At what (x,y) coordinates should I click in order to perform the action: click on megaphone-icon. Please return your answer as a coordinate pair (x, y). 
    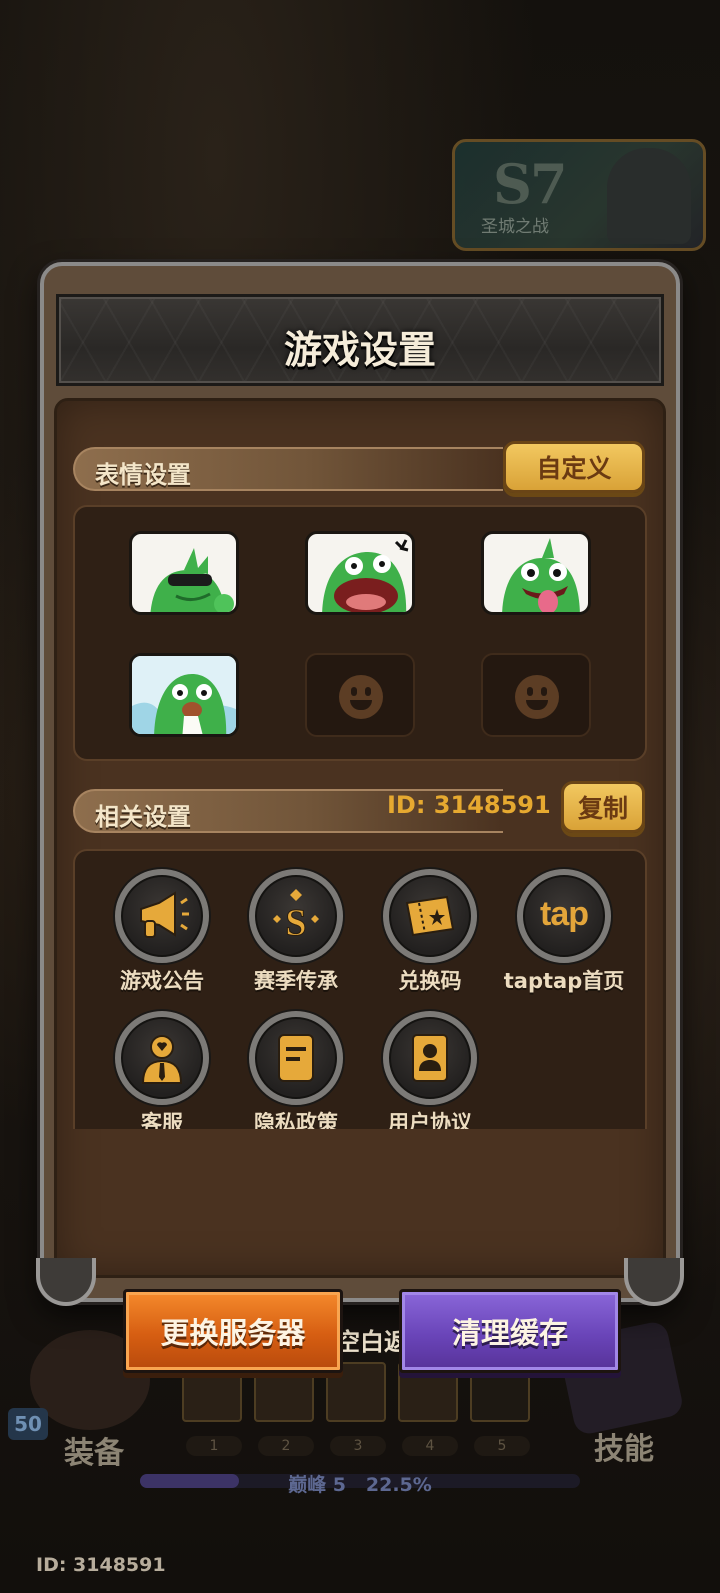
    Looking at the image, I should click on (164, 914).